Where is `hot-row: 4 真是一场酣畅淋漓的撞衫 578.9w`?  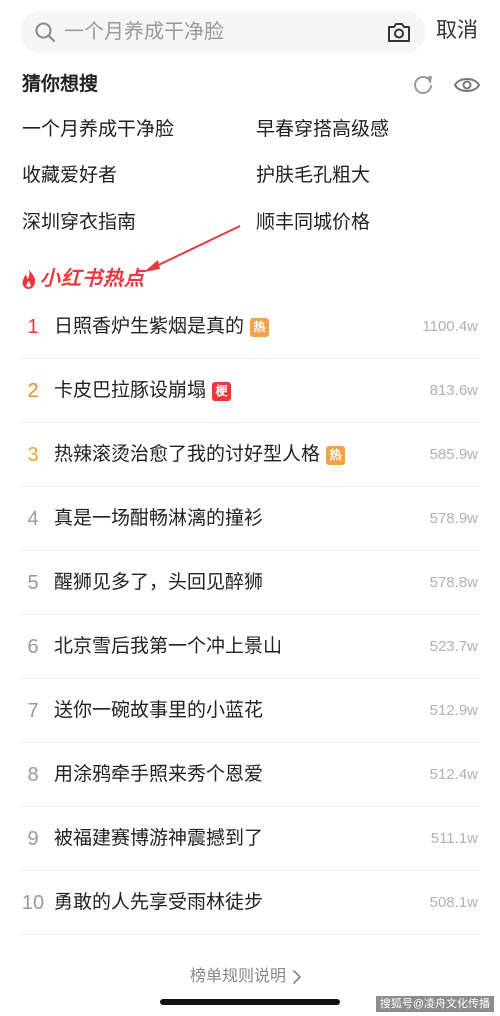 hot-row: 4 真是一场酣畅淋漓的撞衫 578.9w is located at coordinates (250, 519).